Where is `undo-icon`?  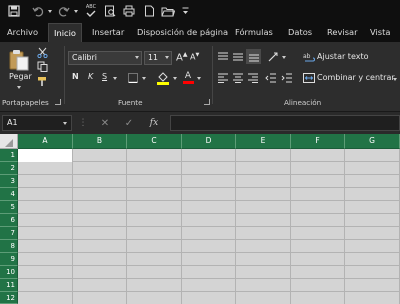
undo-icon is located at coordinates (38, 11).